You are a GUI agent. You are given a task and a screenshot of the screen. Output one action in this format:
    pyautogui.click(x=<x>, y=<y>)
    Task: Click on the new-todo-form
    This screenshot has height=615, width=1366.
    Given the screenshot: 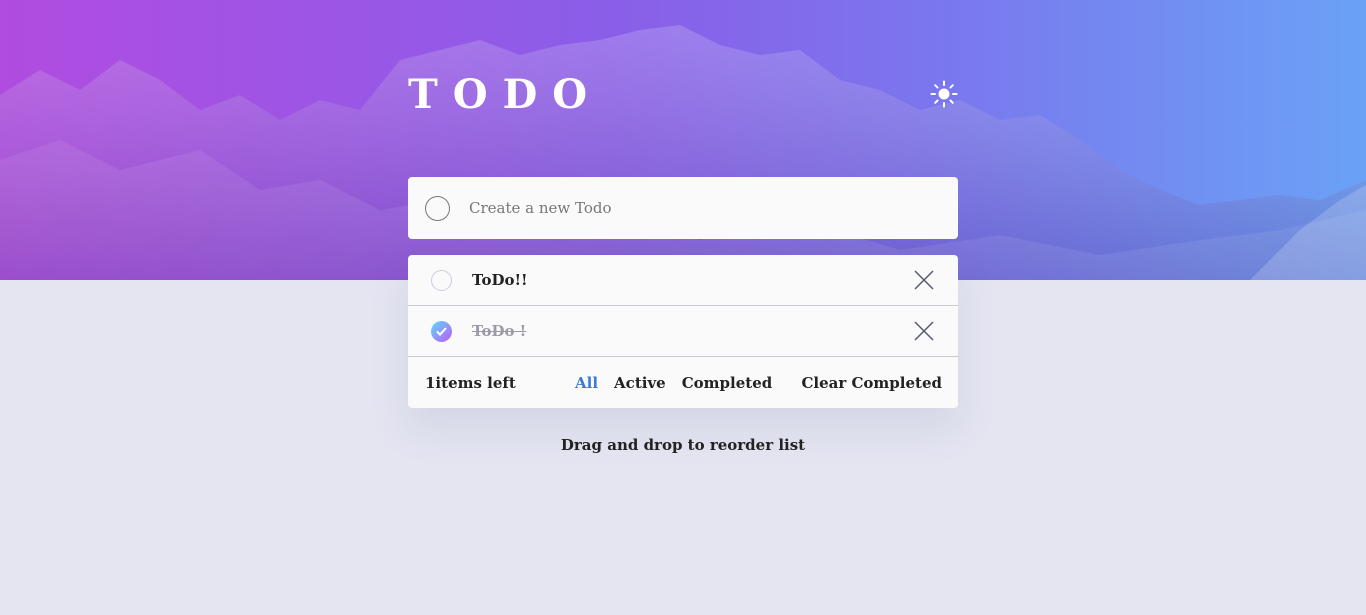 What is the action you would take?
    pyautogui.click(x=683, y=208)
    